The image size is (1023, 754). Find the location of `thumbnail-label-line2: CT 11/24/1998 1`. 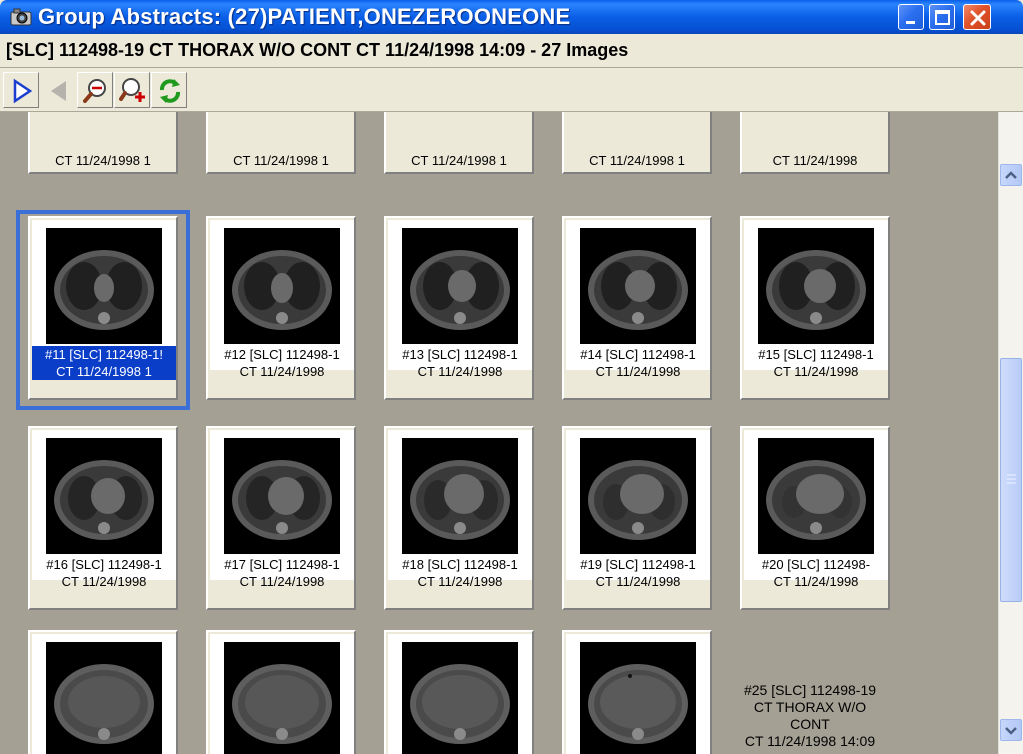

thumbnail-label-line2: CT 11/24/1998 1 is located at coordinates (104, 371).